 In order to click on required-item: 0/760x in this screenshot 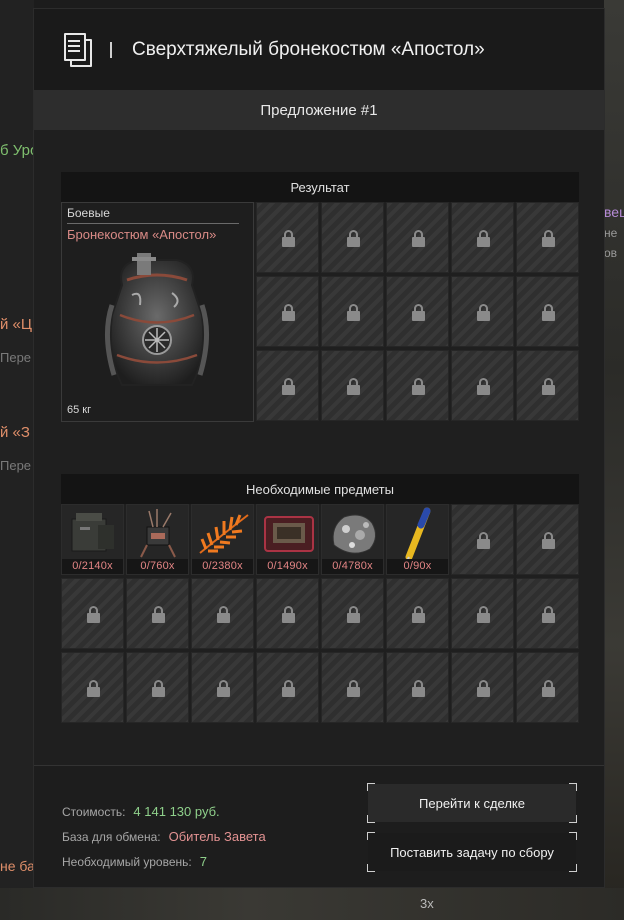, I will do `click(157, 539)`.